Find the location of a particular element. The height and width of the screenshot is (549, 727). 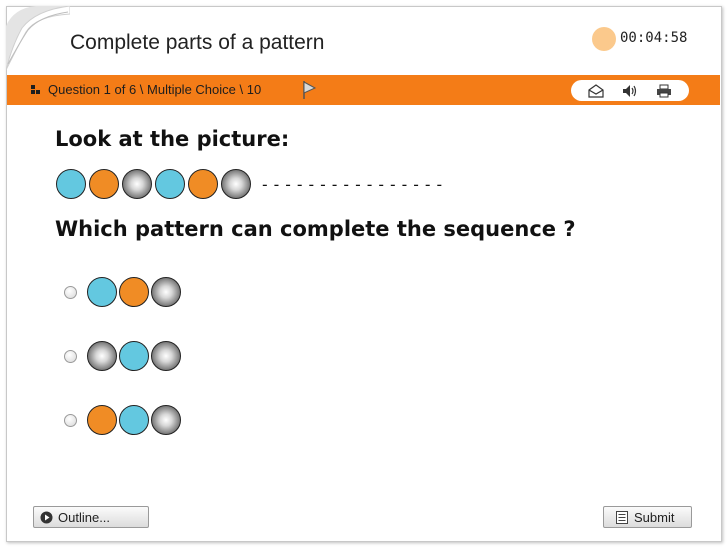

submit-button: Submit is located at coordinates (647, 517).